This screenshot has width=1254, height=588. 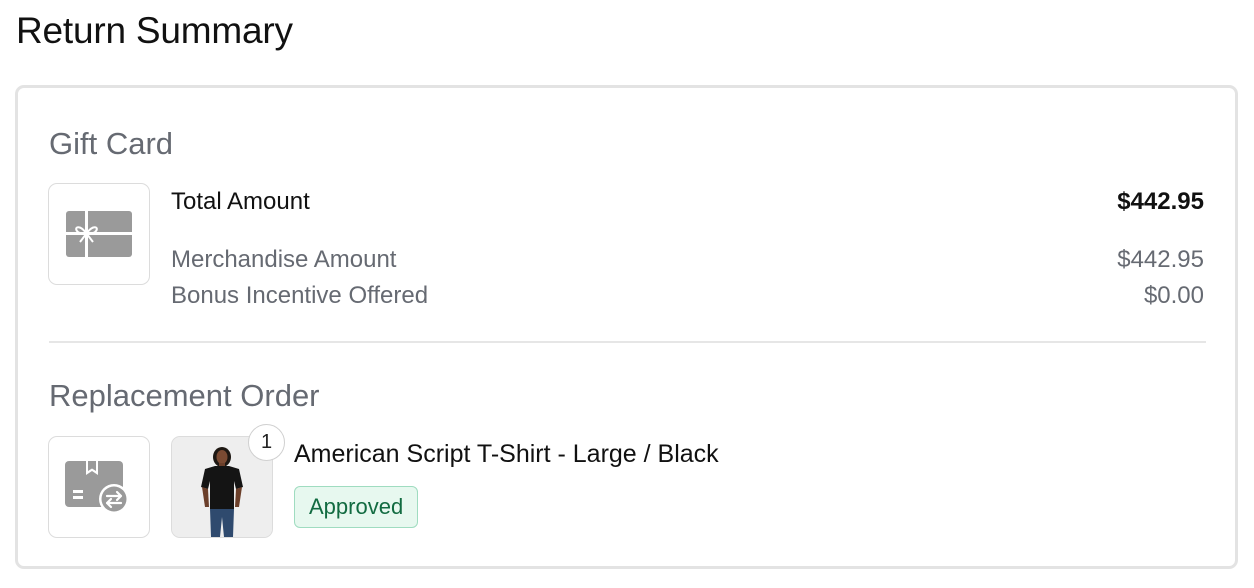 What do you see at coordinates (240, 201) in the screenshot?
I see `total-amount-label: Total Amount` at bounding box center [240, 201].